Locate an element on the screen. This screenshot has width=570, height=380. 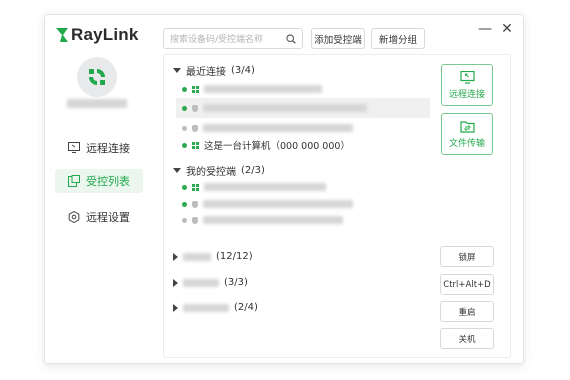
group-header-collapsed: (3/3) is located at coordinates (210, 282).